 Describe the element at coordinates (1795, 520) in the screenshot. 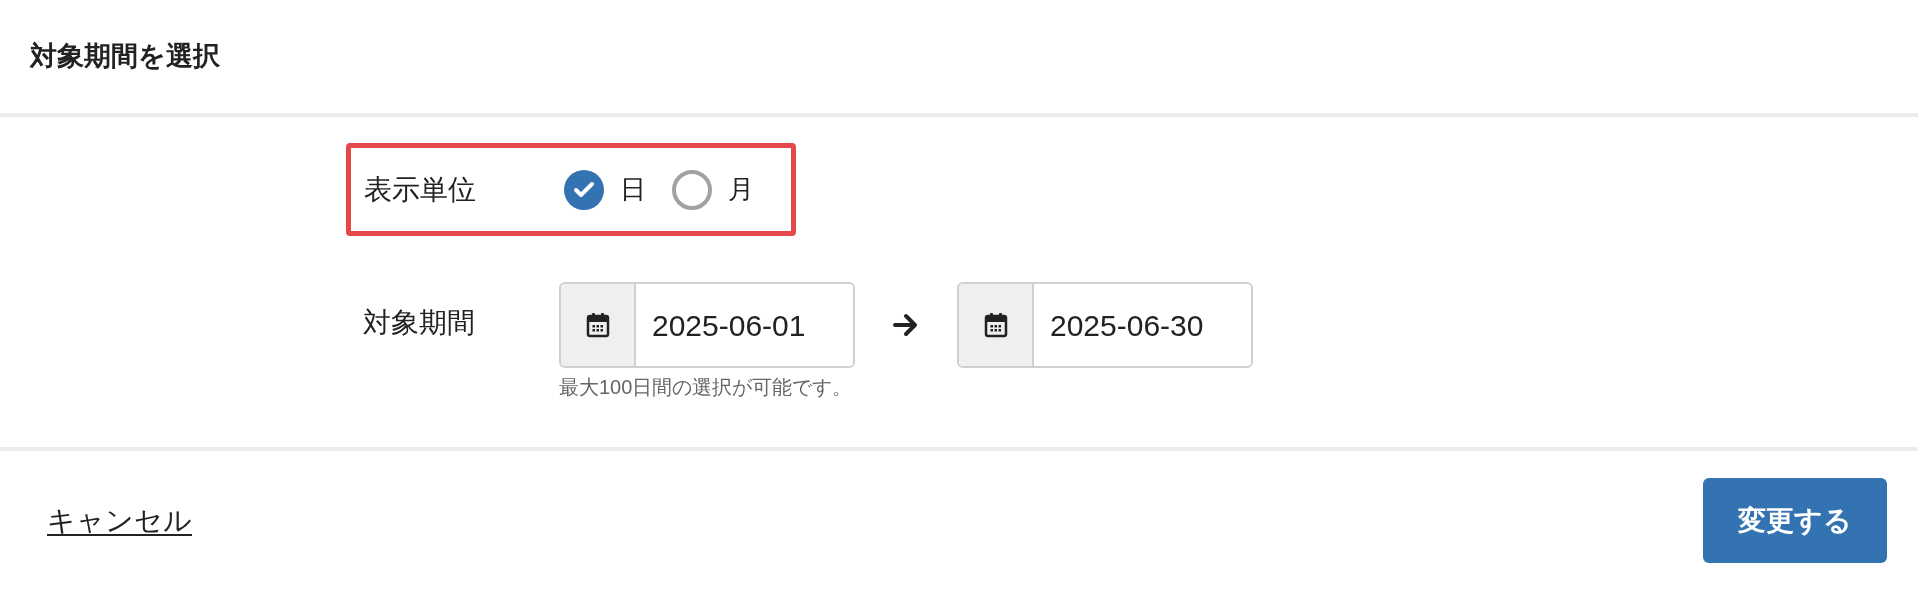

I see `submit-button: 変更する` at that location.